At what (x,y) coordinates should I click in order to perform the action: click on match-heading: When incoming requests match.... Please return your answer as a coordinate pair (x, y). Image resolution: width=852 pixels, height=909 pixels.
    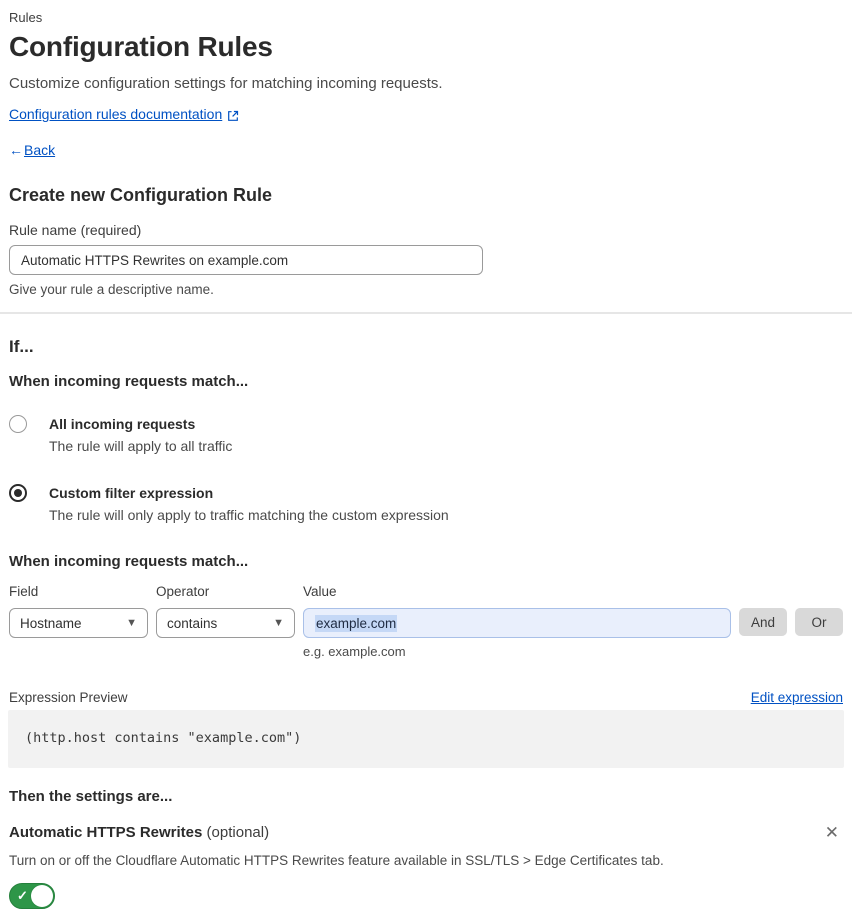
    Looking at the image, I should click on (129, 381).